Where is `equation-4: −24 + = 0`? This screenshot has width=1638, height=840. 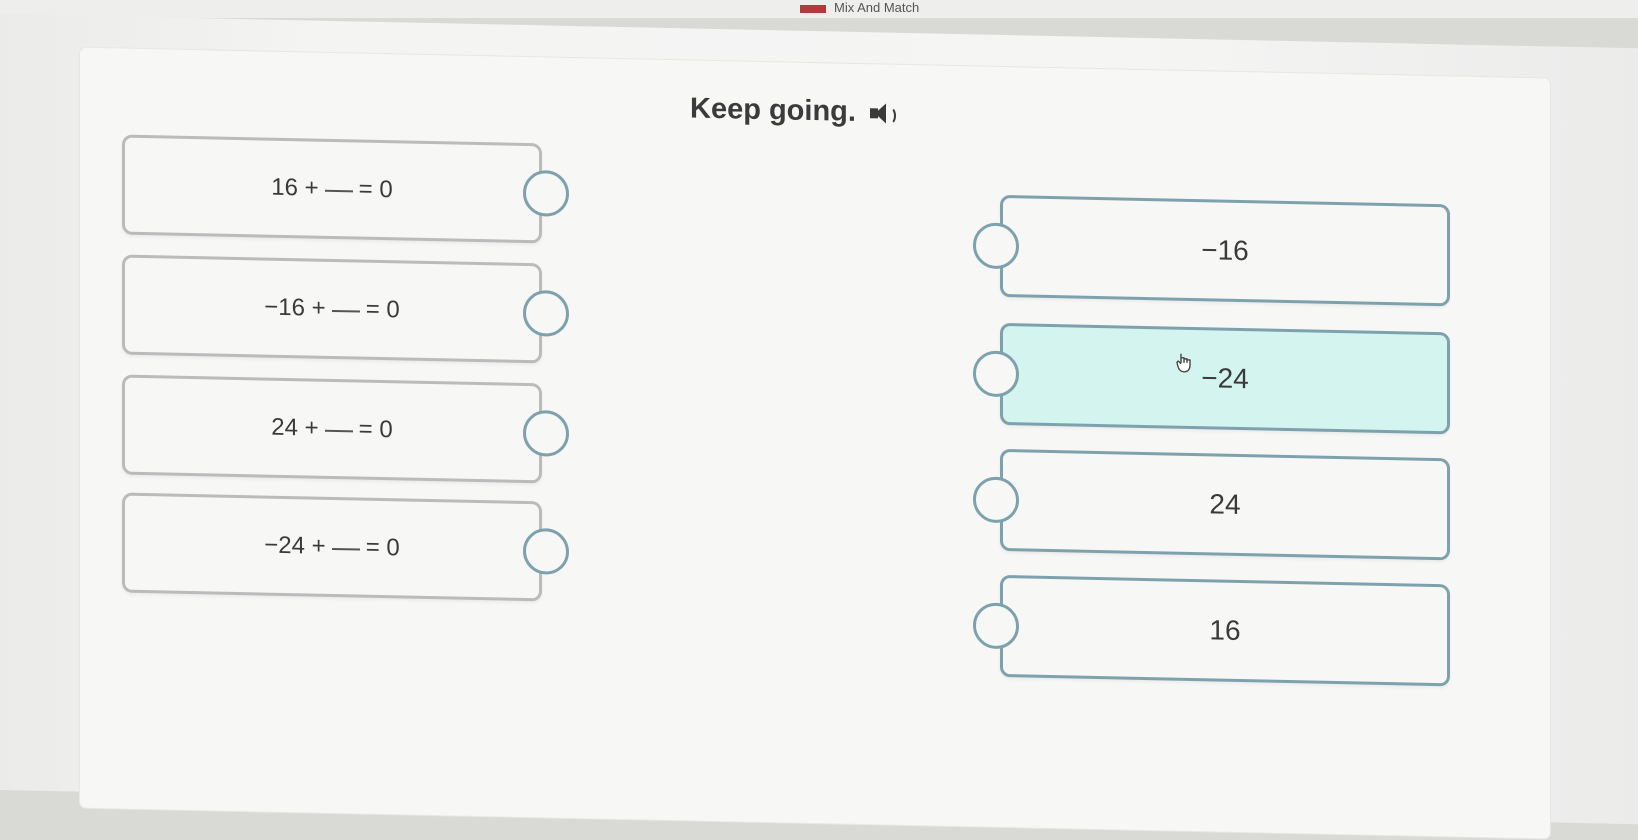 equation-4: −24 + = 0 is located at coordinates (331, 547).